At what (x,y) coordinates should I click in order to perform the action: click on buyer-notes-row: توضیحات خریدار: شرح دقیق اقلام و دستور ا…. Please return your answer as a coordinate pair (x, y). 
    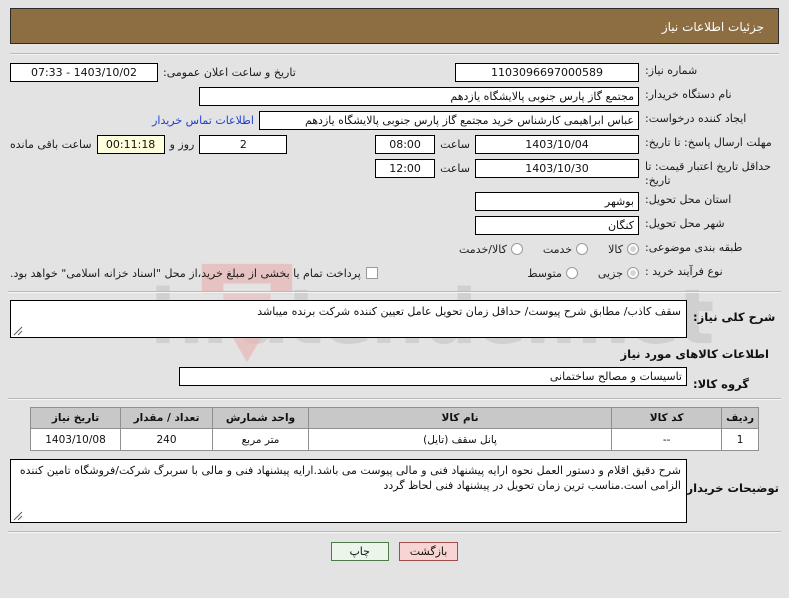
    Looking at the image, I should click on (394, 491).